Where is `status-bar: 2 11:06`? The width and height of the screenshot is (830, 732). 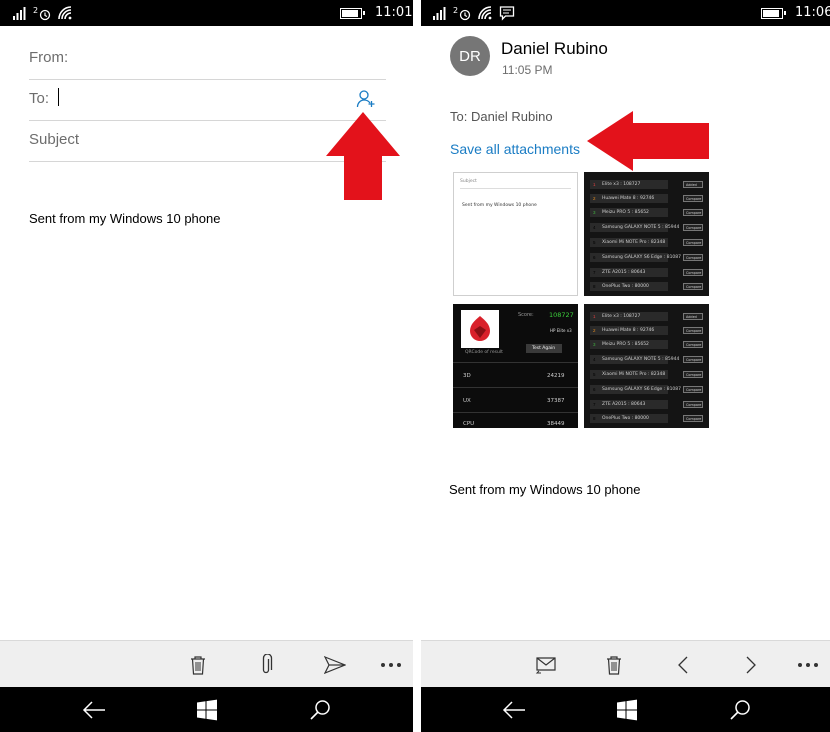
status-bar: 2 11:06 is located at coordinates (625, 13).